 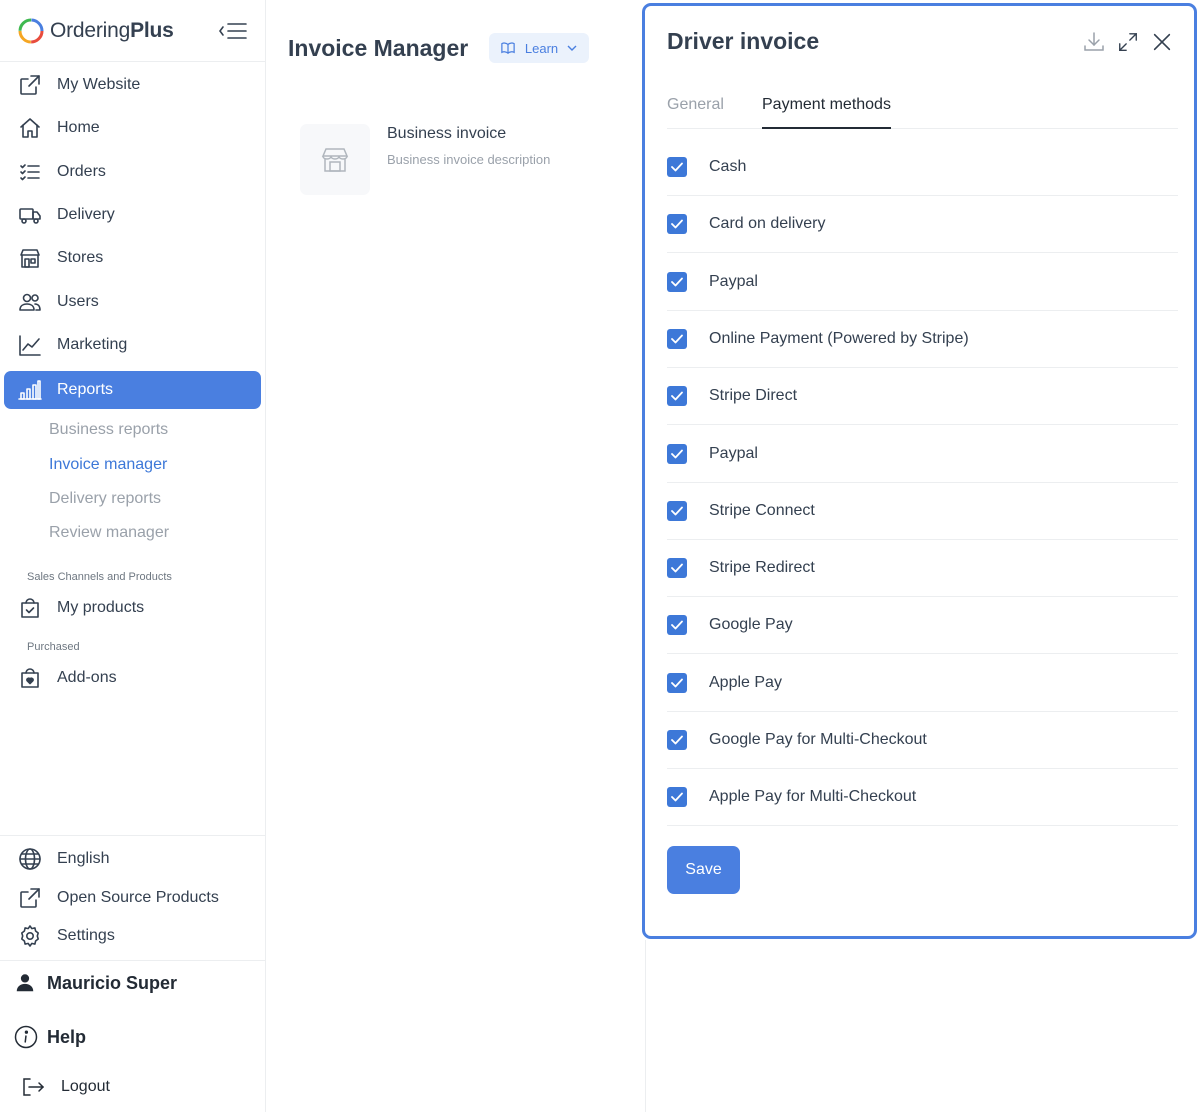 I want to click on list-icon, so click(x=30, y=172).